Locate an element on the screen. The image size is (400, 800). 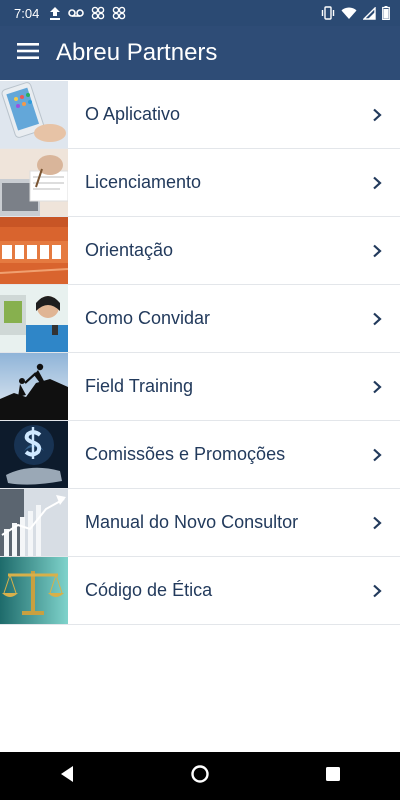
woman-phone-photo is located at coordinates (34, 318).